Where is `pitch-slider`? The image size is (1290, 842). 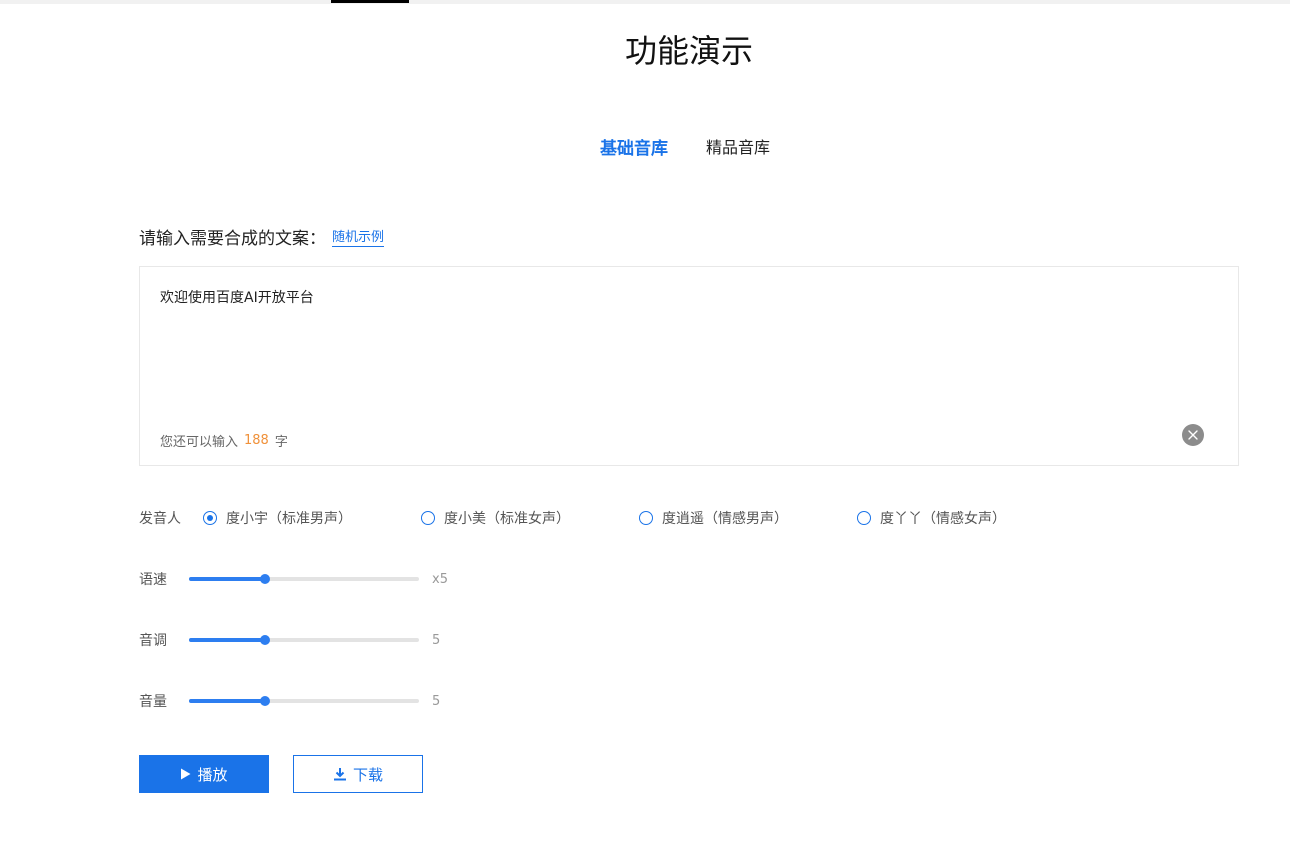 pitch-slider is located at coordinates (304, 640).